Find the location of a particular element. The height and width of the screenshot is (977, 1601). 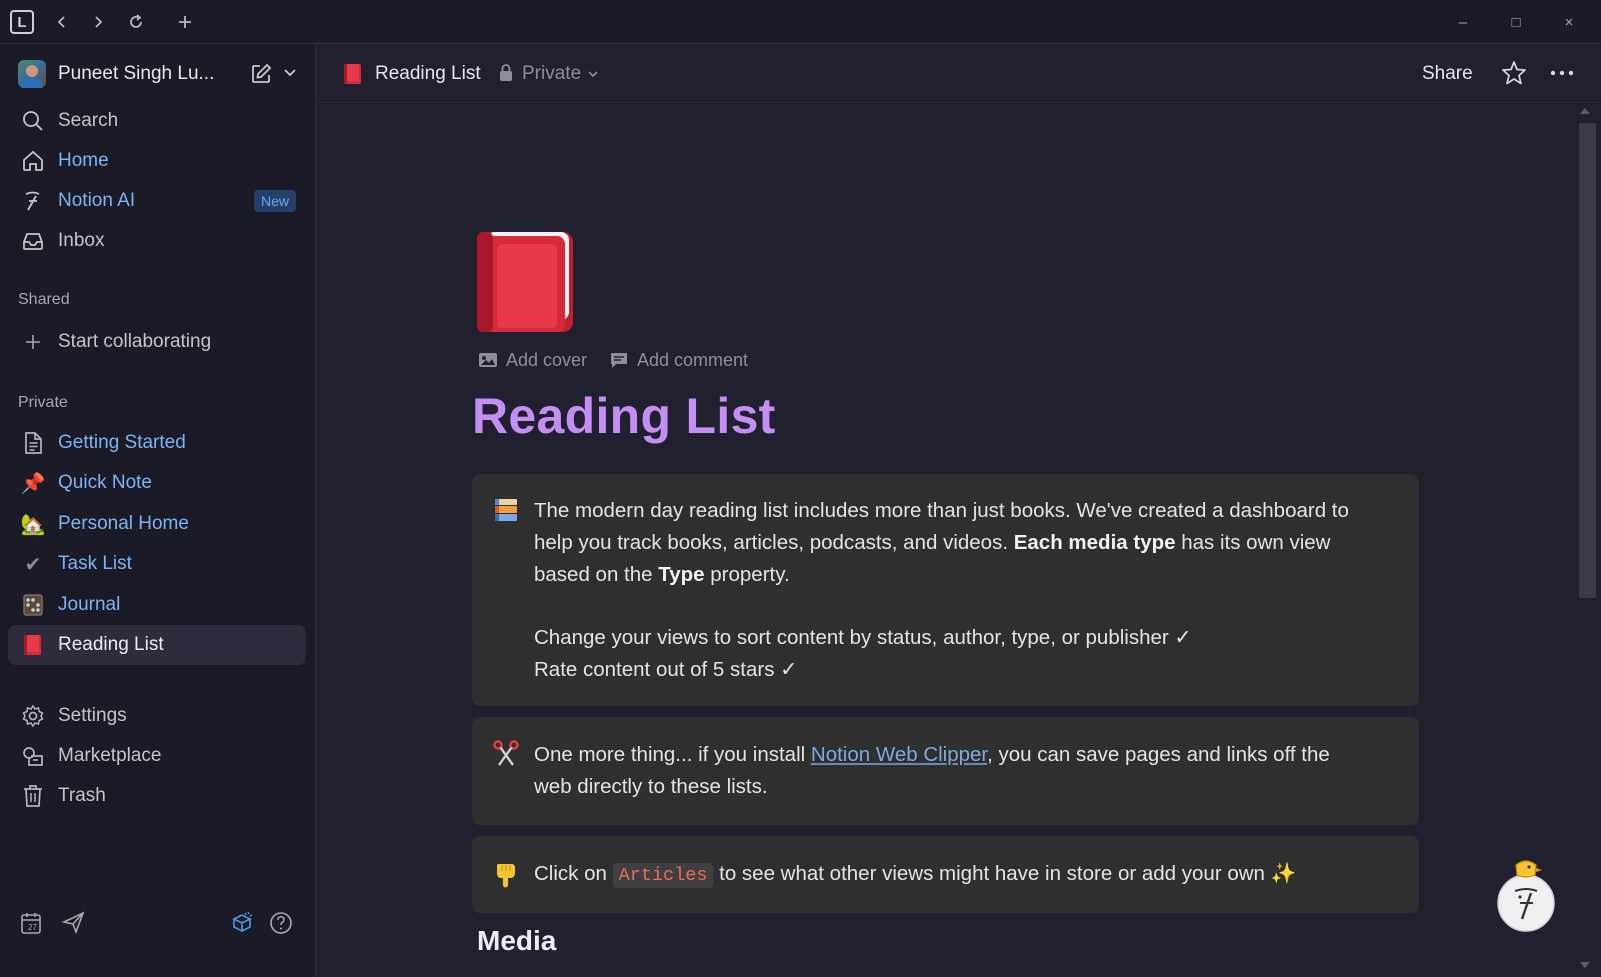

document-icon is located at coordinates (33, 443).